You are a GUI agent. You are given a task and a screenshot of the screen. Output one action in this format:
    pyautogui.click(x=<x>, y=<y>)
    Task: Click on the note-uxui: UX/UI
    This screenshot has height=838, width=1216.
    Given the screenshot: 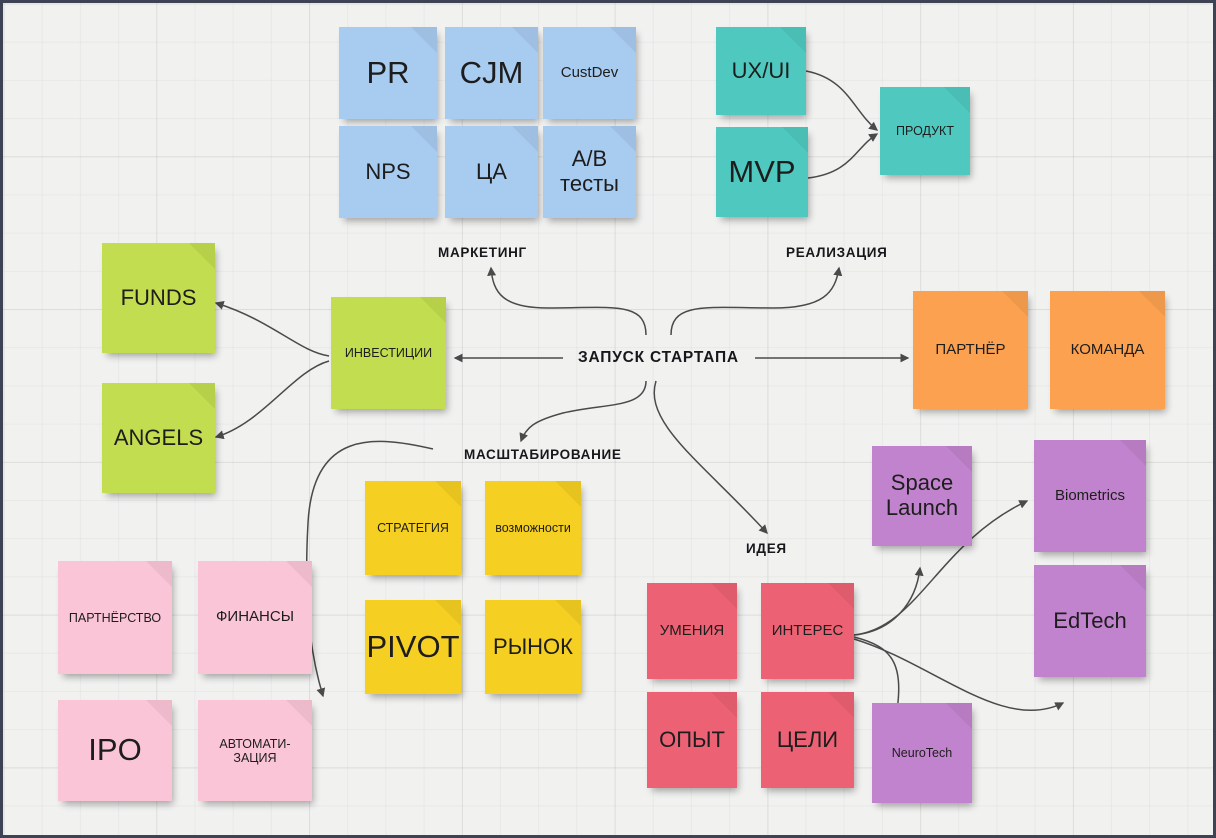 What is the action you would take?
    pyautogui.click(x=761, y=71)
    